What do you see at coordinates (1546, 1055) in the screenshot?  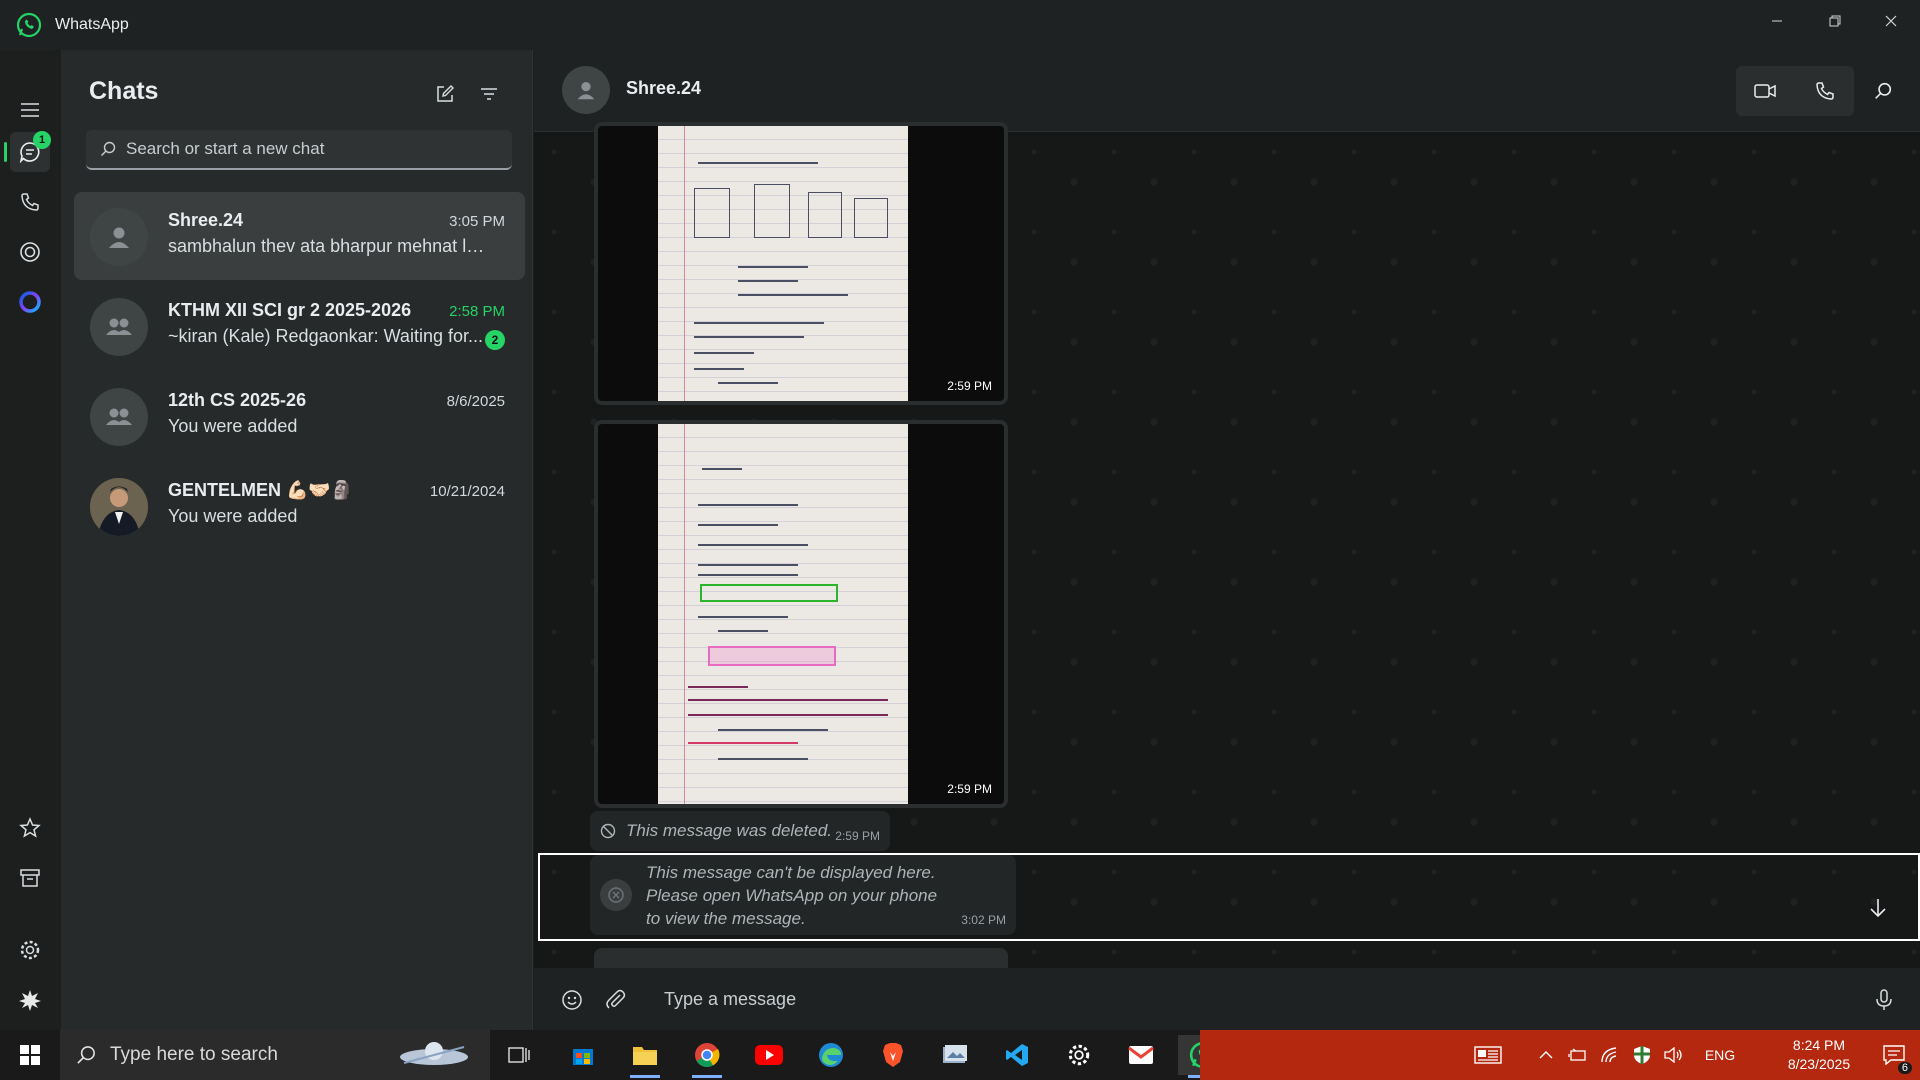 I see `show-hidden-icons-button` at bounding box center [1546, 1055].